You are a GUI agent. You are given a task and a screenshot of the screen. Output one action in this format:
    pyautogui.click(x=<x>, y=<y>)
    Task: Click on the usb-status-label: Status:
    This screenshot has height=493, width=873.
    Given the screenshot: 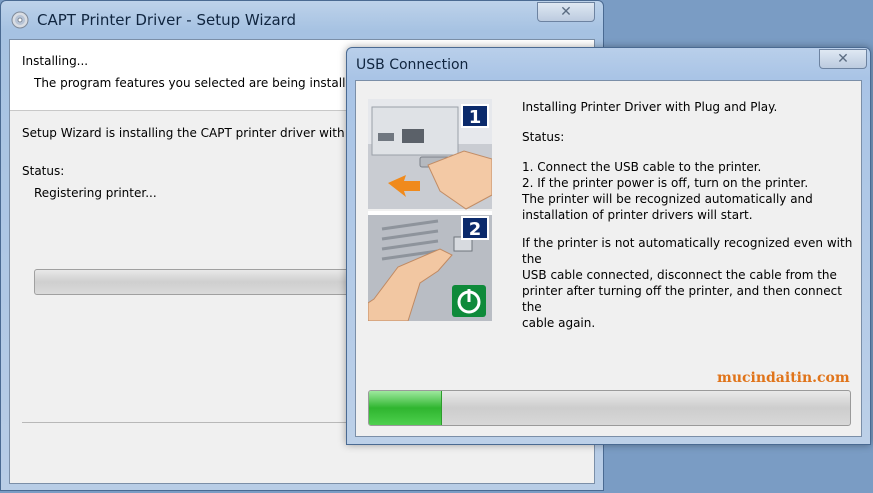 What is the action you would take?
    pyautogui.click(x=543, y=137)
    